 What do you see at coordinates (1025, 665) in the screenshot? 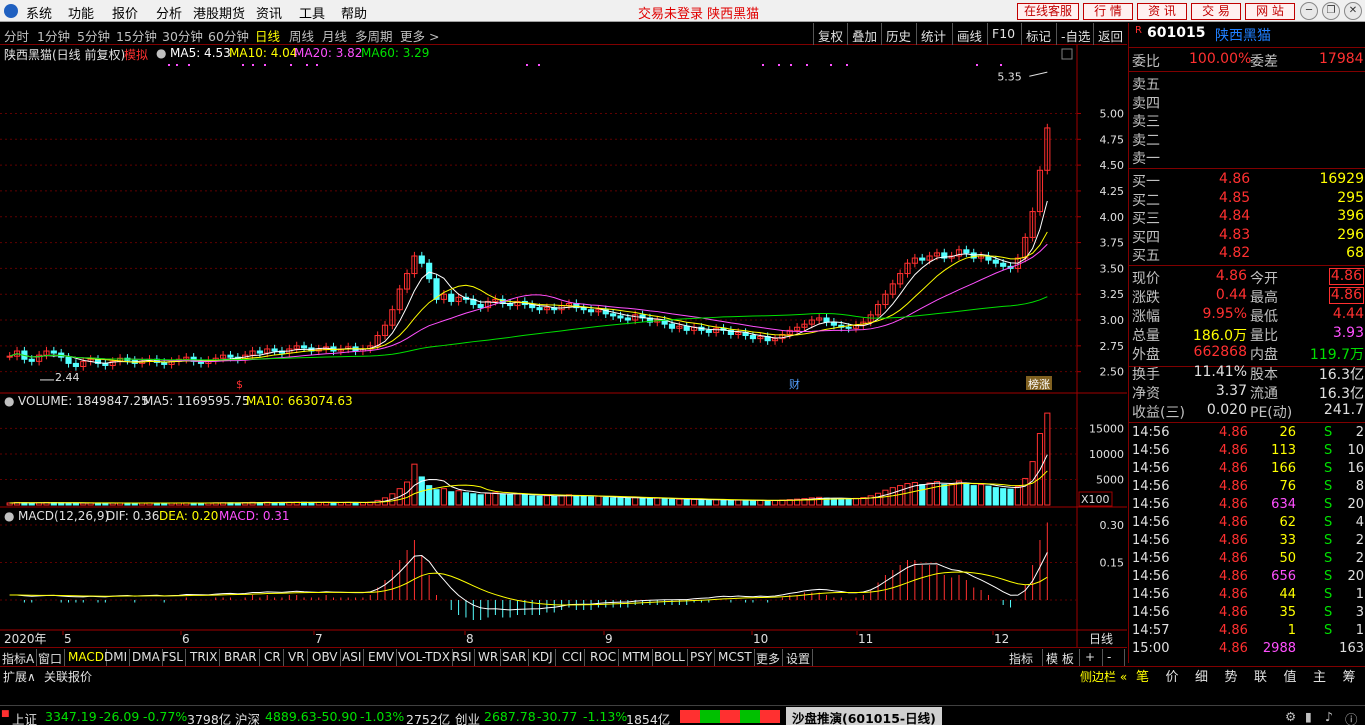
I see `indicator-right-0: 指标B` at bounding box center [1025, 665].